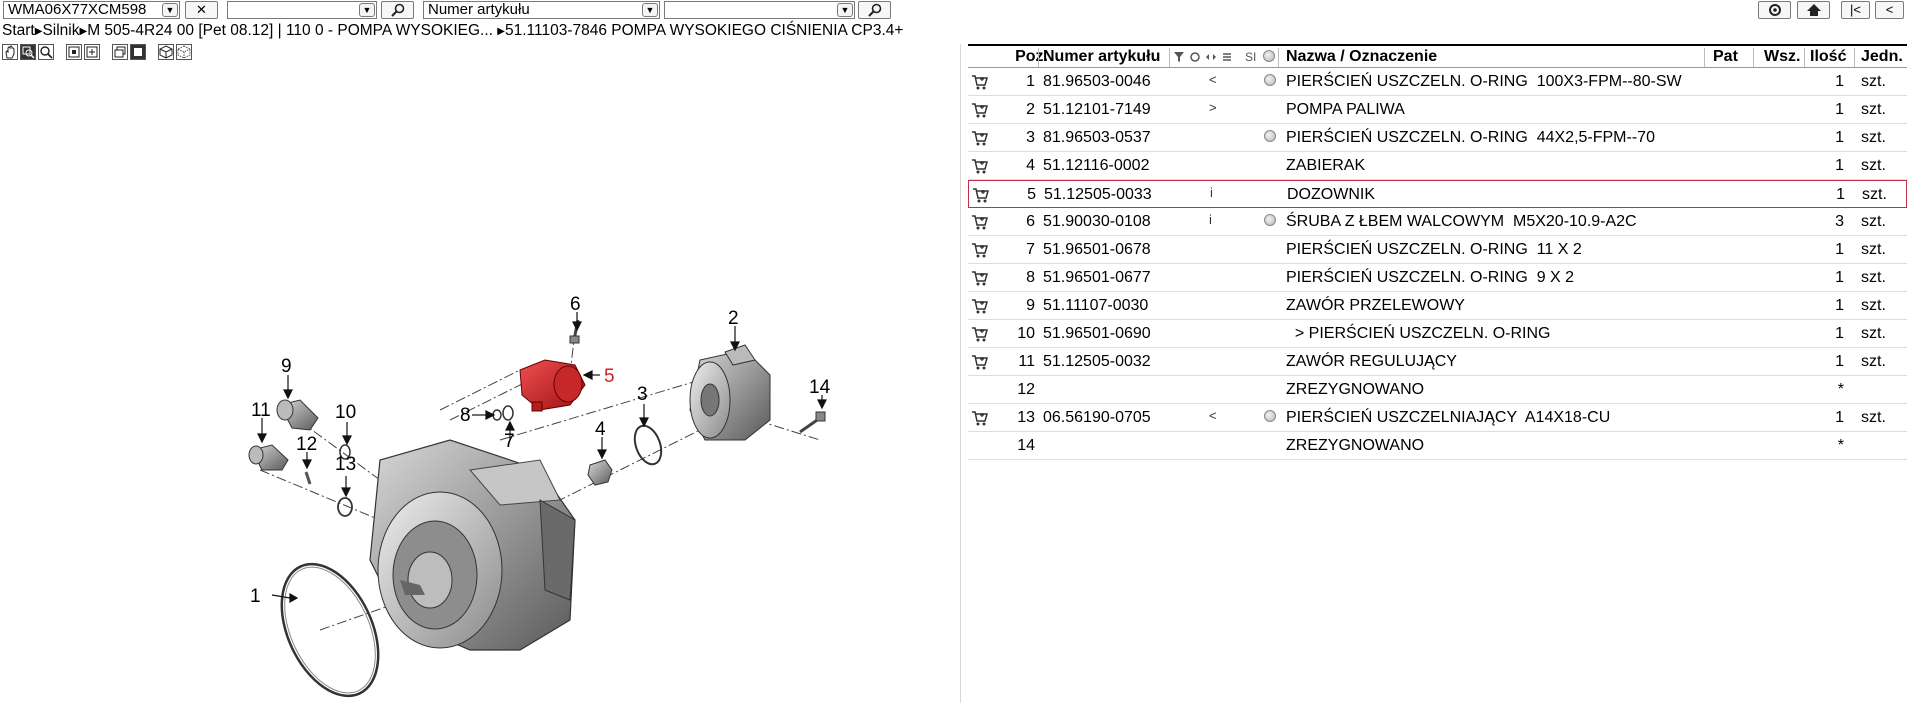 Image resolution: width=1907 pixels, height=703 pixels. I want to click on table-row: 4 51.12116-0002 ZABIERAK 1 szt., so click(1437, 166).